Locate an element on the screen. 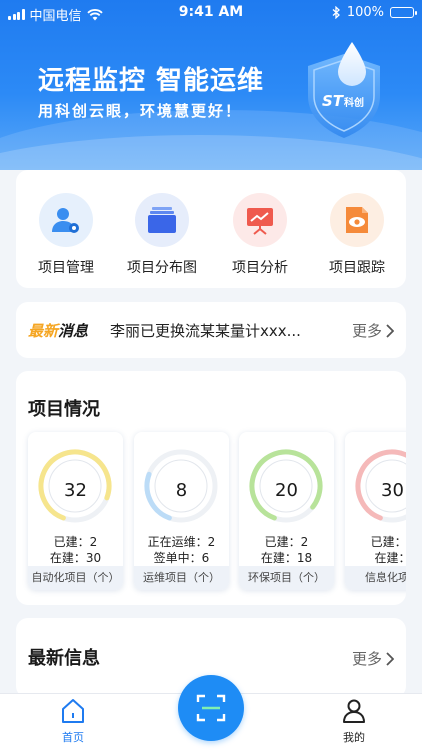 This screenshot has width=422, height=750. svg-text: 科创 is located at coordinates (354, 102).